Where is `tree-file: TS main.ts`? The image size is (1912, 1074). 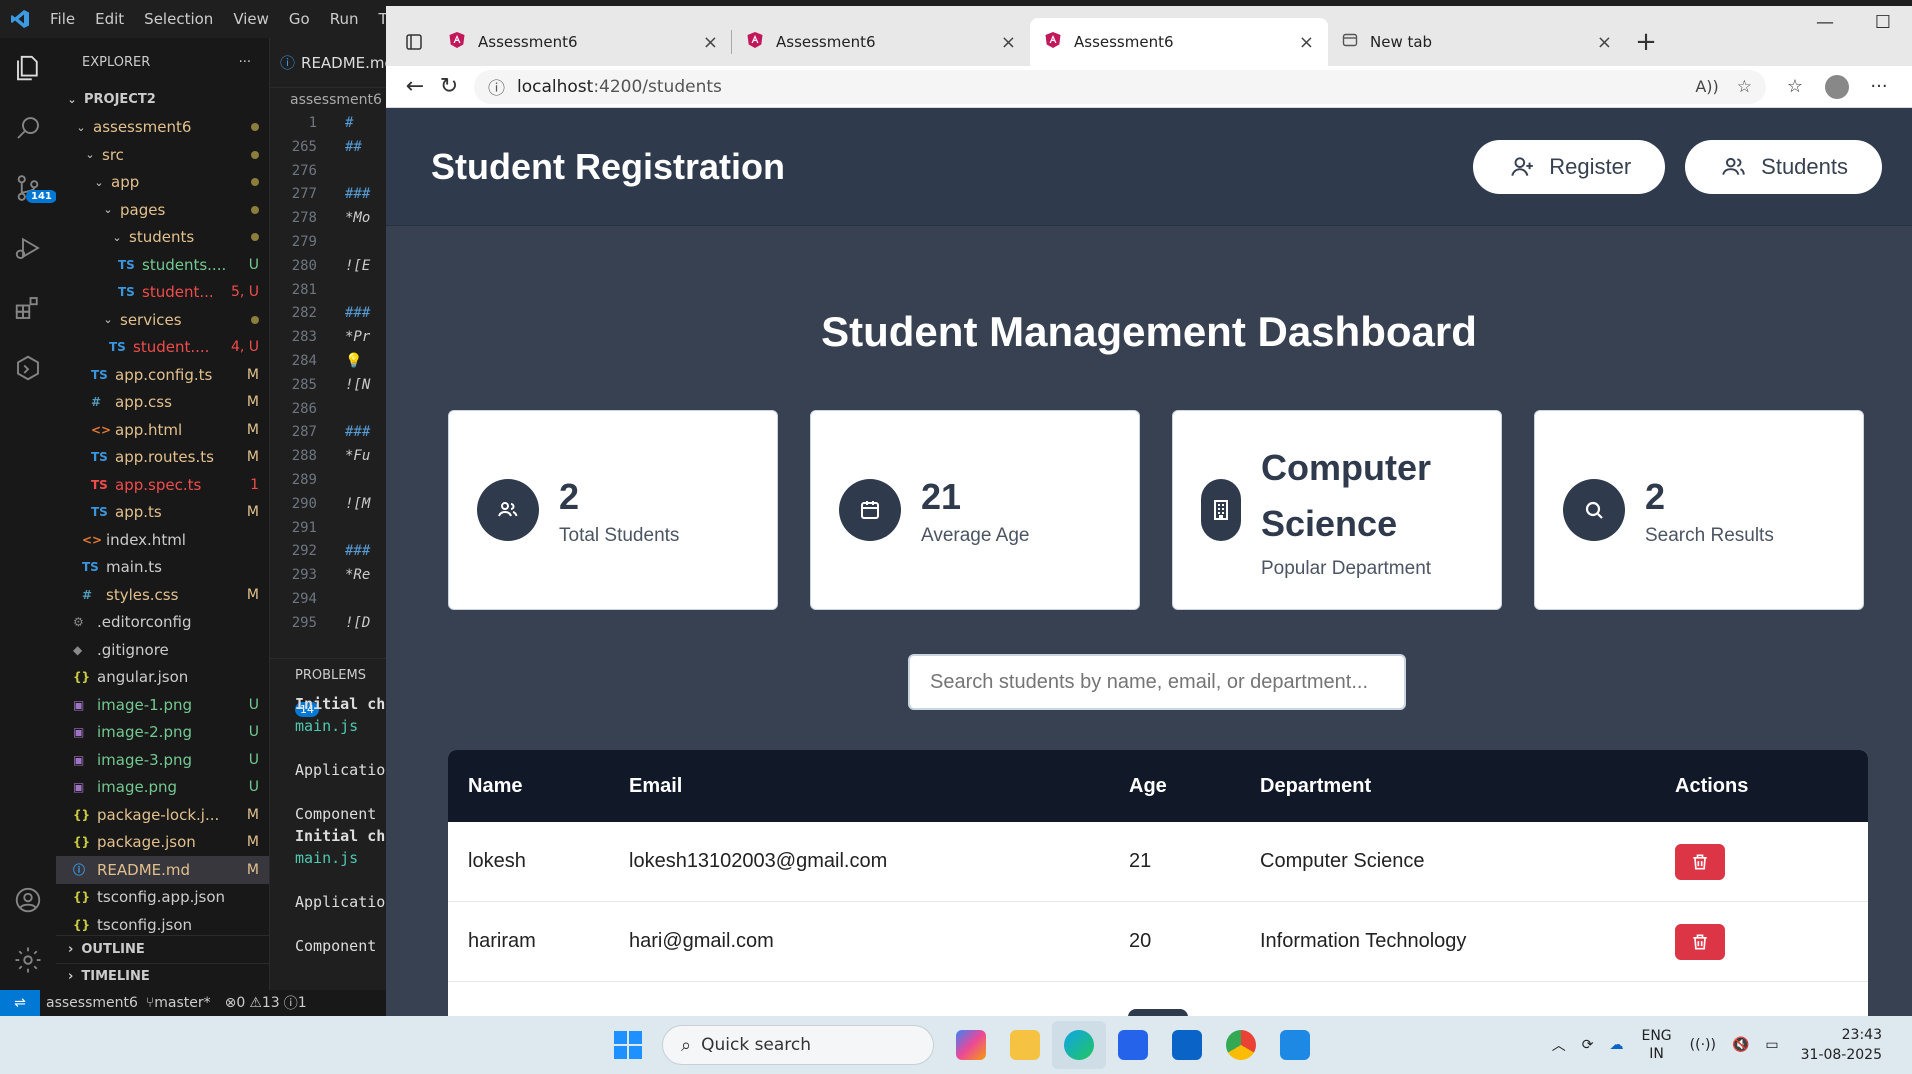
tree-file: TS main.ts is located at coordinates (162, 568).